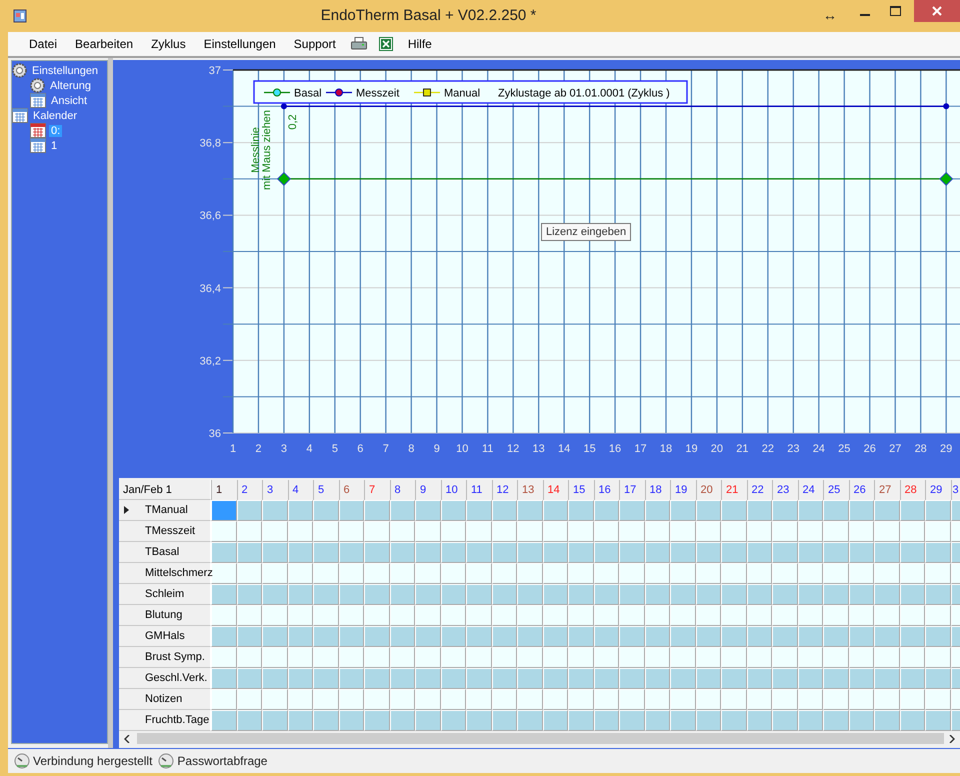 The height and width of the screenshot is (776, 960). Describe the element at coordinates (937, 11) in the screenshot. I see `close-button` at that location.